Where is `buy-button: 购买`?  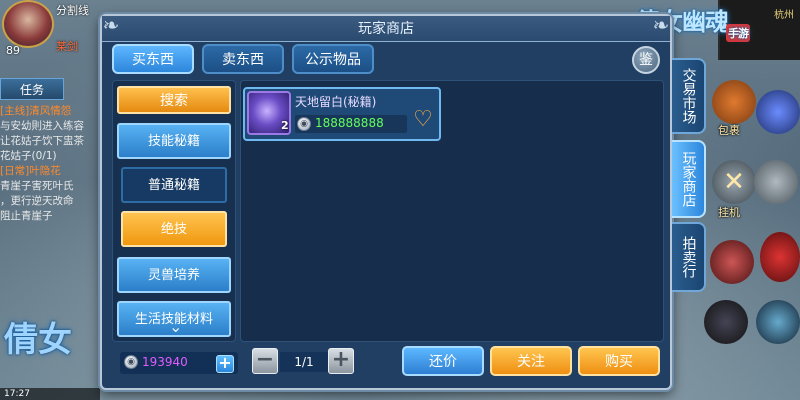
buy-button: 购买 is located at coordinates (619, 361).